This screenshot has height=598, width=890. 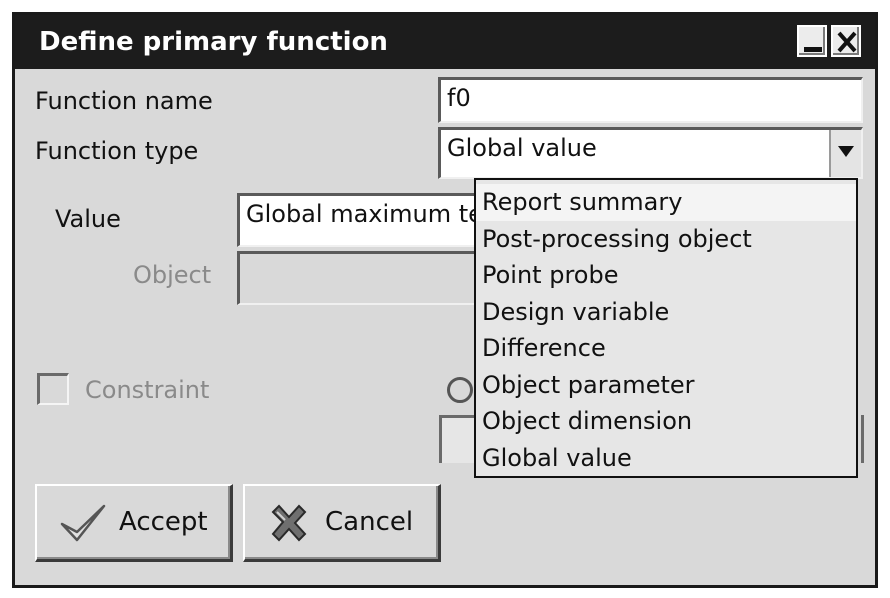 What do you see at coordinates (213, 42) in the screenshot?
I see `dialog-title: Define primary function` at bounding box center [213, 42].